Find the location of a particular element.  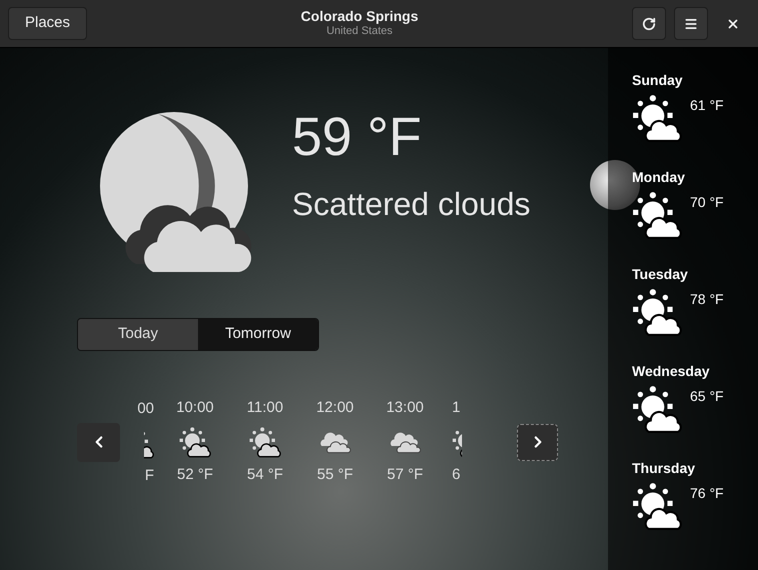

hour-label: 12:00 is located at coordinates (335, 408).